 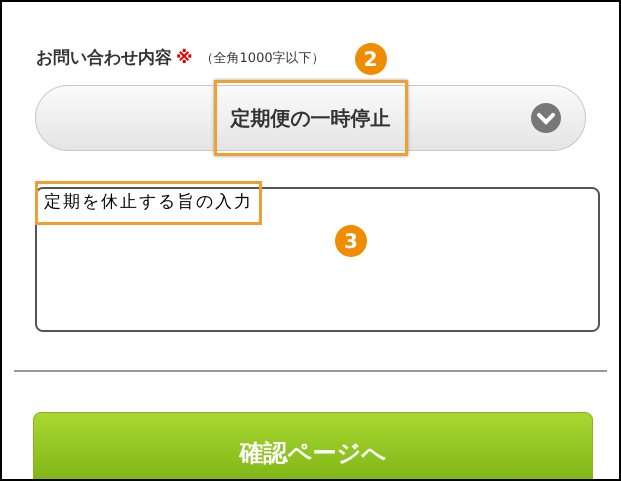 What do you see at coordinates (311, 118) in the screenshot?
I see `selected-option: 定期便の一時停止` at bounding box center [311, 118].